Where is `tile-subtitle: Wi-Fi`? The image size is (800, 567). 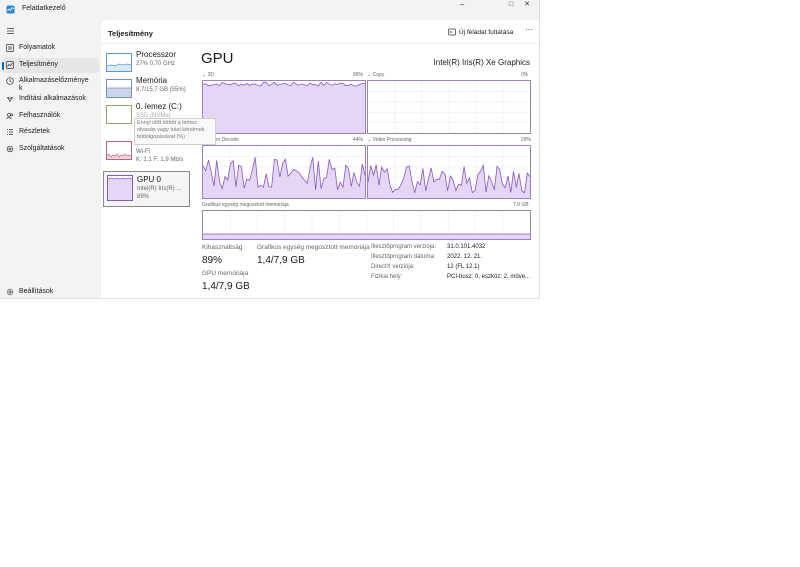
tile-subtitle: Wi-Fi is located at coordinates (143, 152).